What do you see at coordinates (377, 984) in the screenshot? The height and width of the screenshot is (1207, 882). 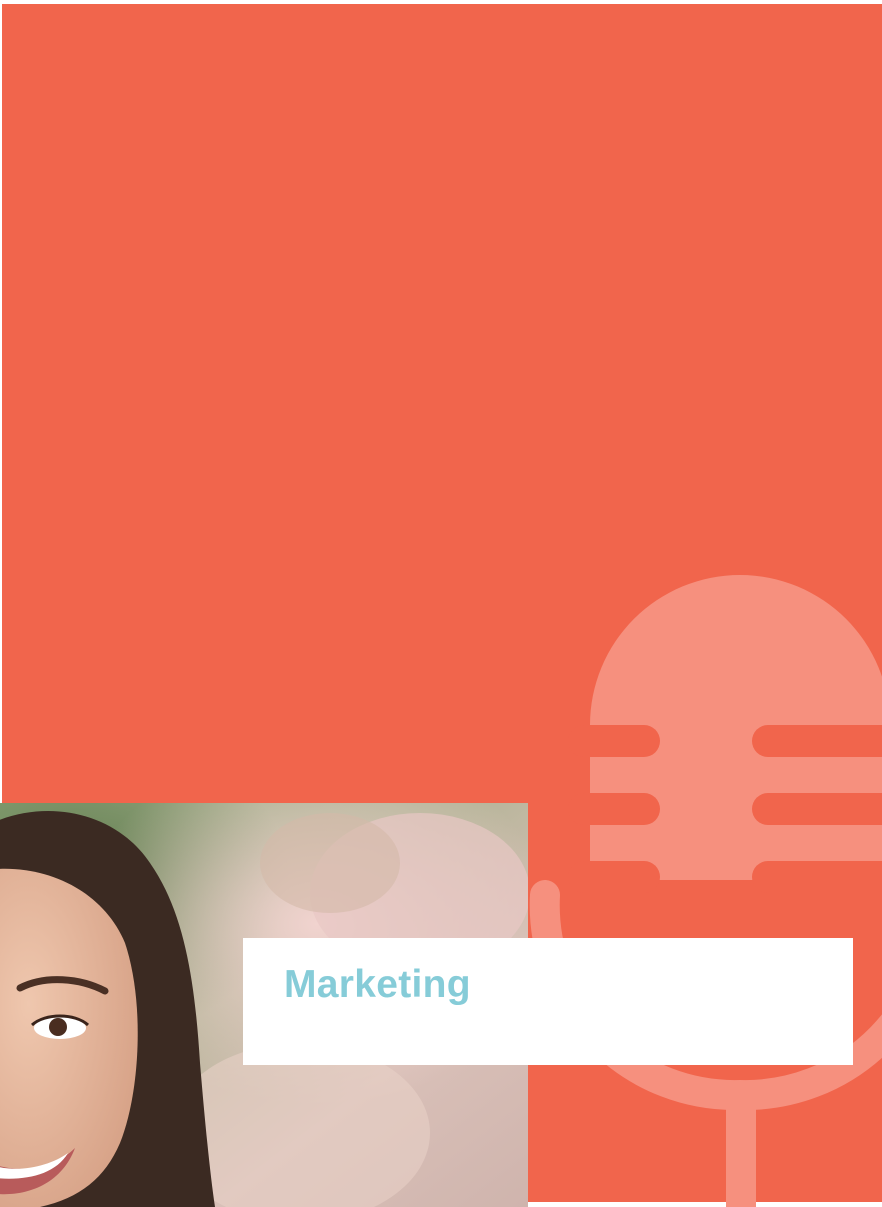 I see `cover-title: Marketing` at bounding box center [377, 984].